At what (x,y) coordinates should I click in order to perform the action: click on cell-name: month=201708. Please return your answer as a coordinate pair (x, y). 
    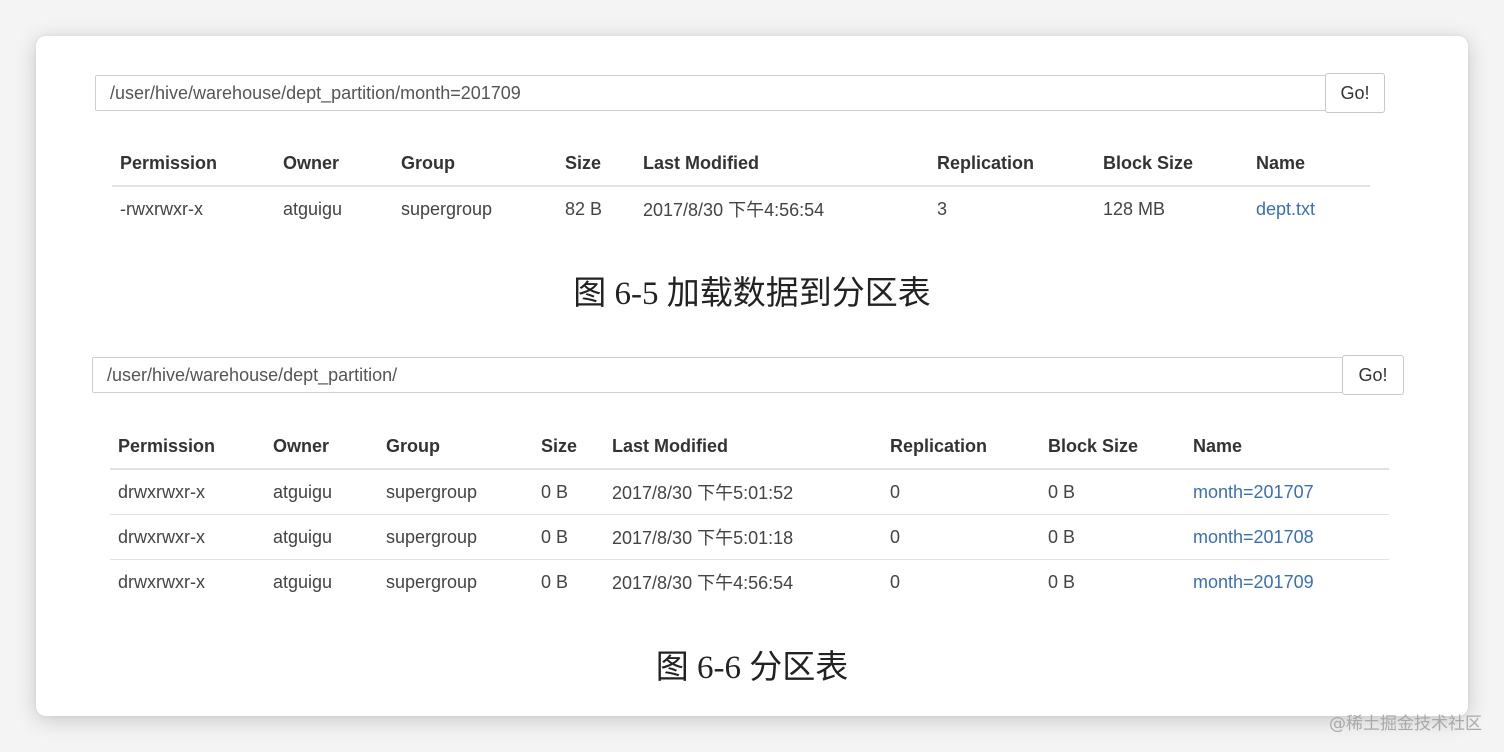
    Looking at the image, I should click on (1287, 537).